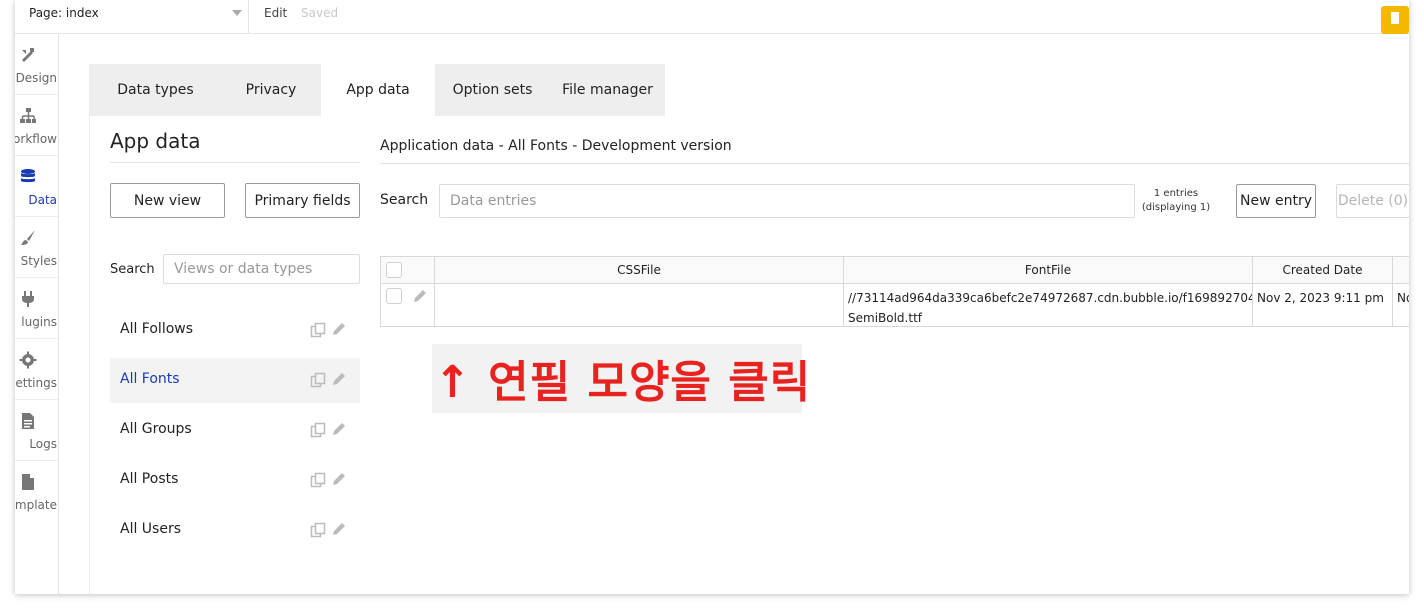 This screenshot has width=1424, height=609. I want to click on list-item: All Groups, so click(235, 430).